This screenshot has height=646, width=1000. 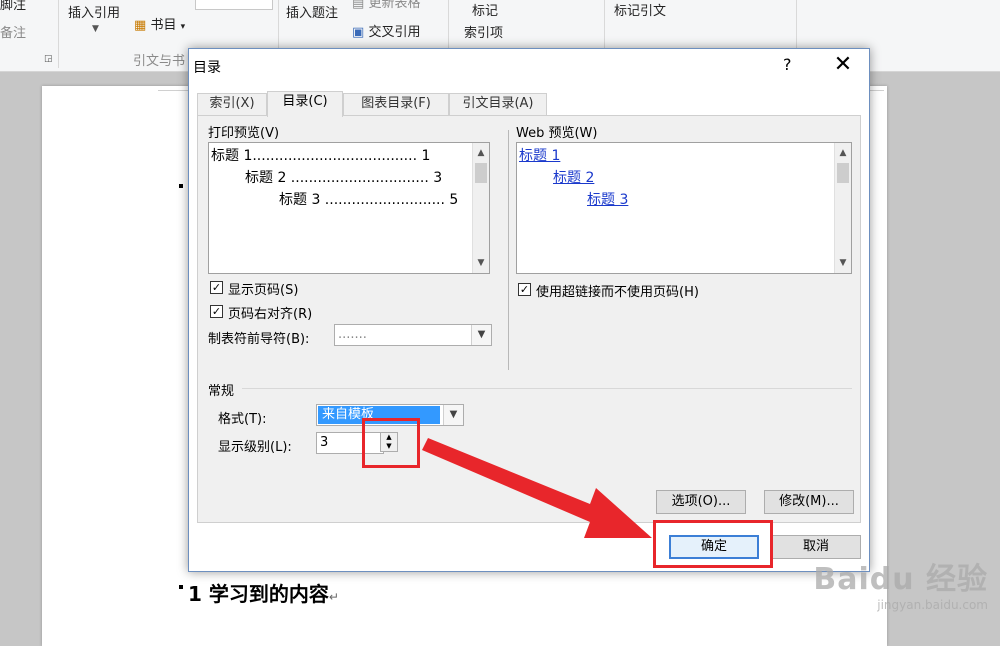 What do you see at coordinates (607, 199) in the screenshot?
I see `web-preview-link: 标题 3` at bounding box center [607, 199].